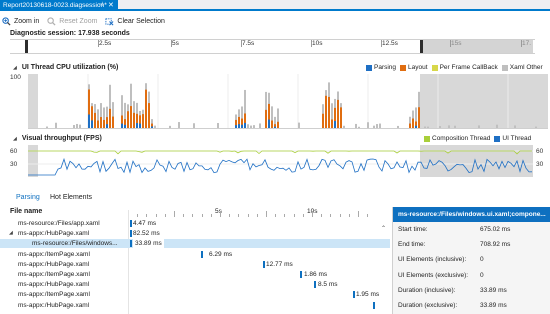  I want to click on tree-row-file-name: ms-resource:/Files/app.xaml, so click(59, 223).